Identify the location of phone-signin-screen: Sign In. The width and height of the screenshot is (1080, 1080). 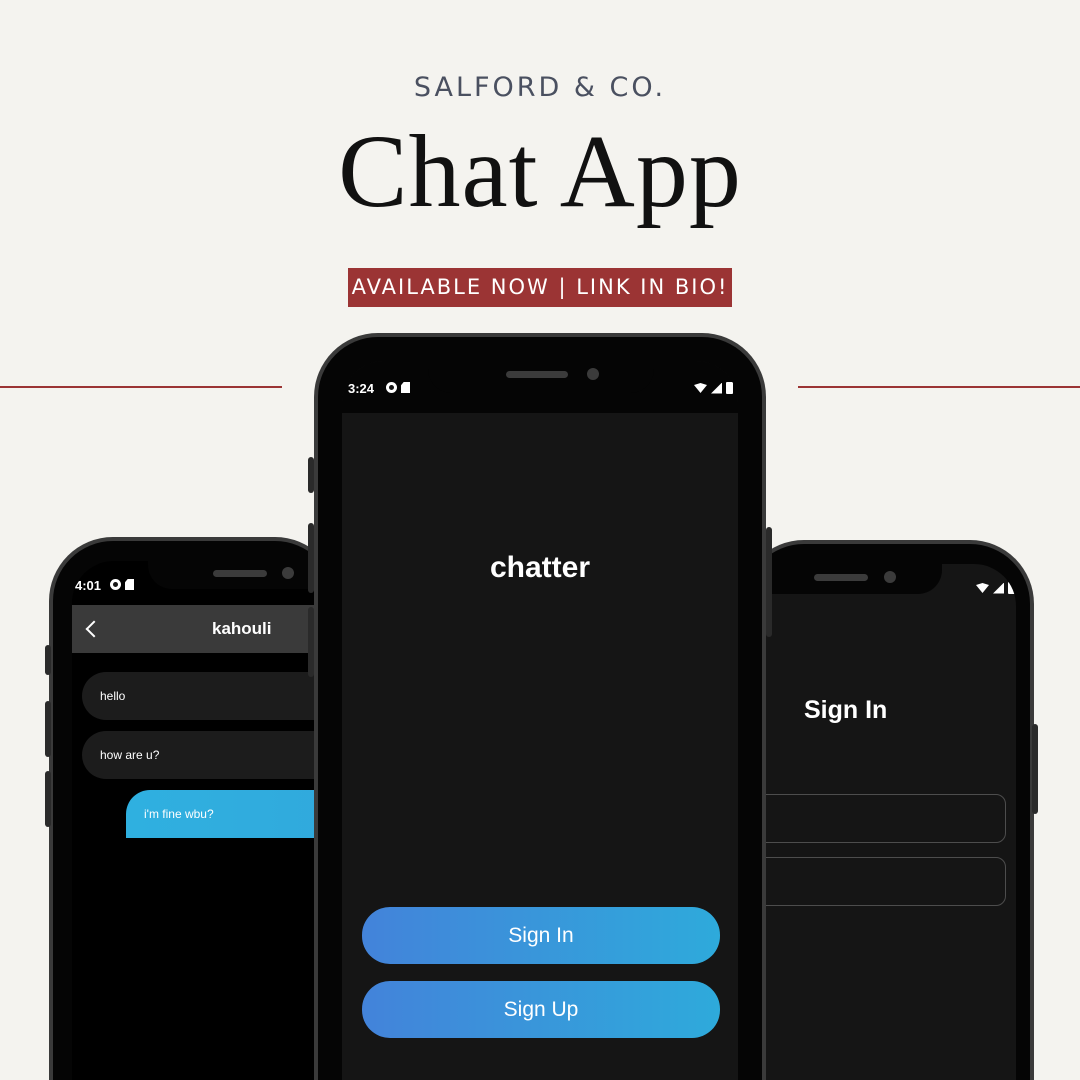
(889, 810).